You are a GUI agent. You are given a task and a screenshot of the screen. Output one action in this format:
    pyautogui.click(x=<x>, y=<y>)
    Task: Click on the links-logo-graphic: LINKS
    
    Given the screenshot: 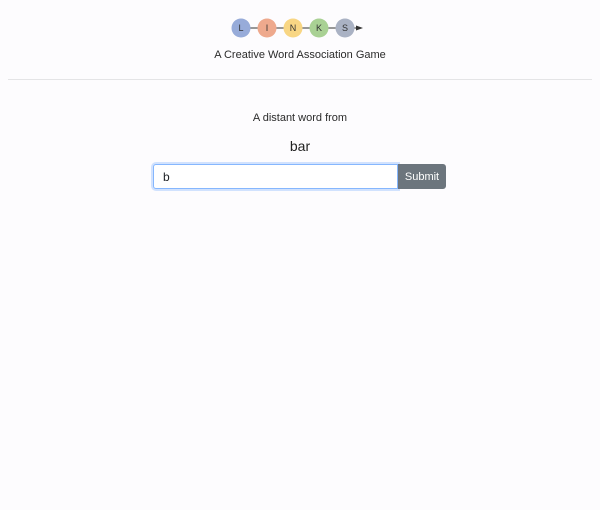 What is the action you would take?
    pyautogui.click(x=297, y=28)
    